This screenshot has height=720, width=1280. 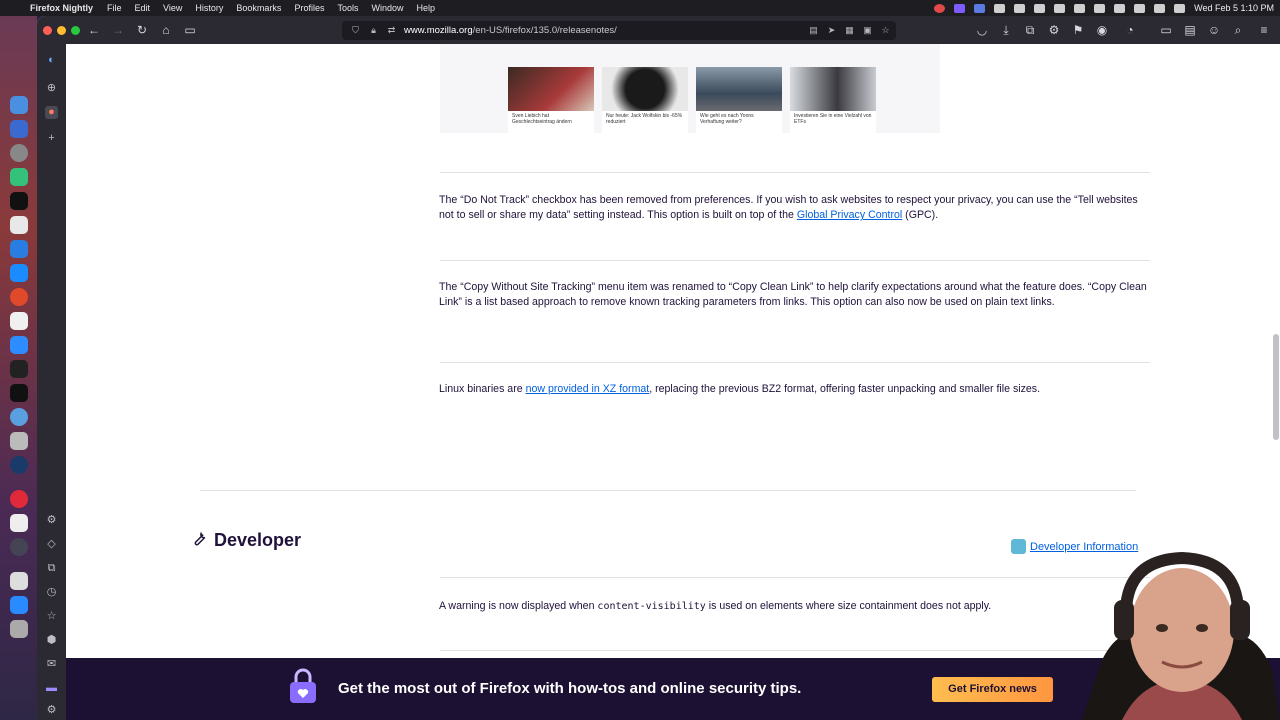 I want to click on menu-history: History, so click(x=209, y=8).